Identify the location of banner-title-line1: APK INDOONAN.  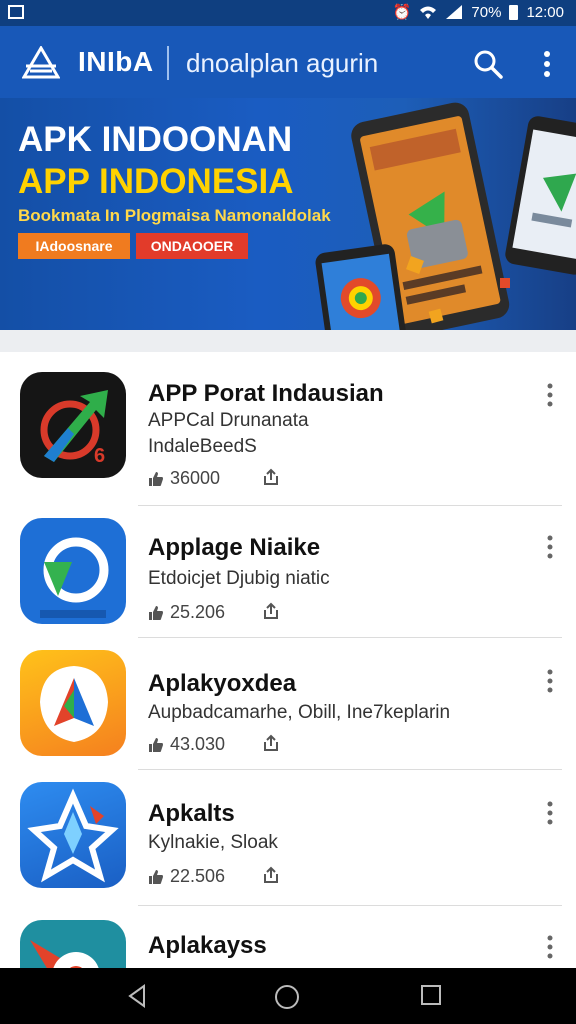
(155, 139).